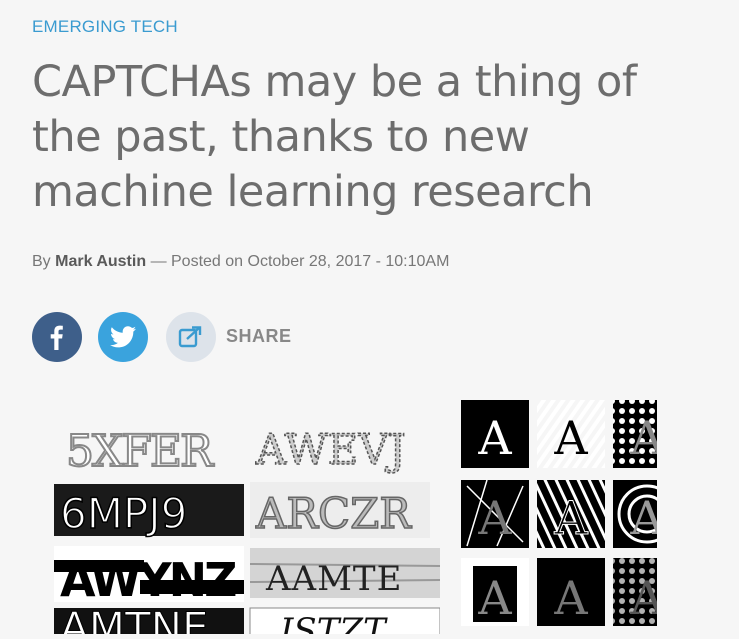 This screenshot has width=739, height=639. Describe the element at coordinates (570, 518) in the screenshot. I see `letter-tile-5: A` at that location.